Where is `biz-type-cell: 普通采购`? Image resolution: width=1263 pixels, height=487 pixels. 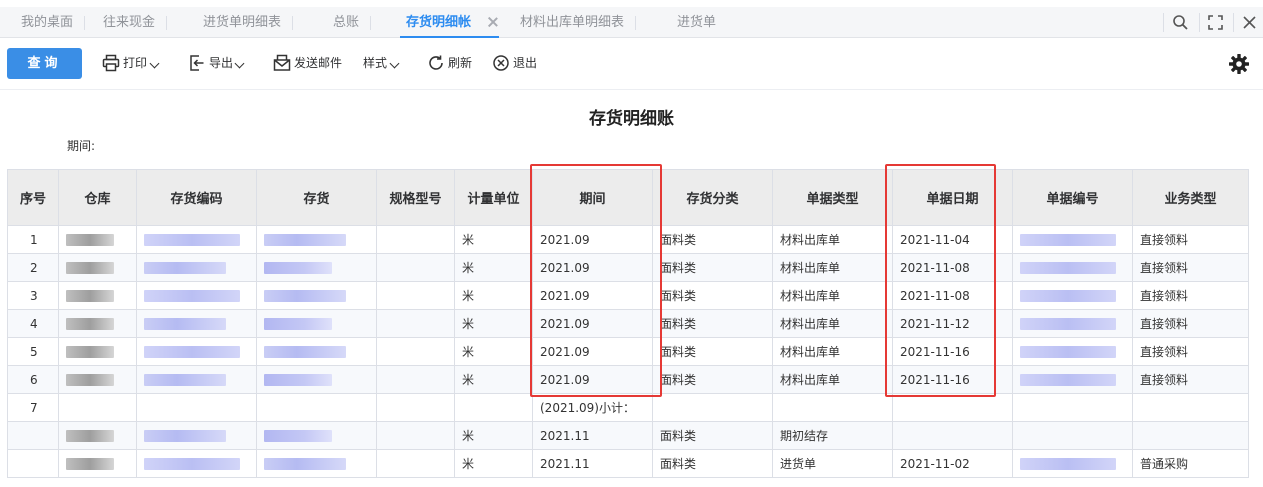 biz-type-cell: 普通采购 is located at coordinates (1190, 463).